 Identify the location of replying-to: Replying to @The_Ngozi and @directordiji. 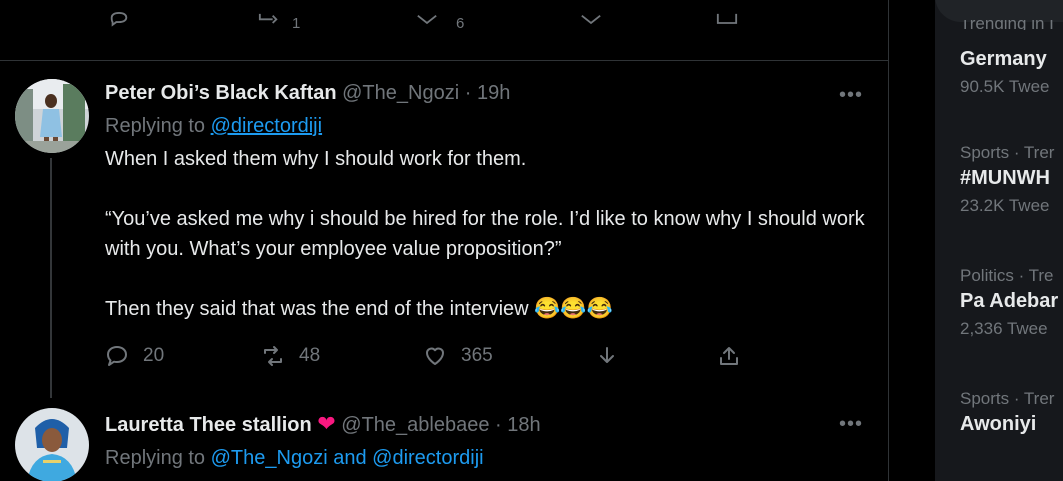
(323, 458).